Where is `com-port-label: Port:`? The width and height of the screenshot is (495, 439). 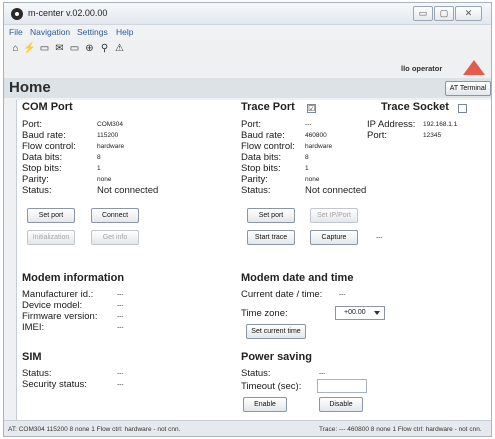
com-port-label: Port: is located at coordinates (32, 124).